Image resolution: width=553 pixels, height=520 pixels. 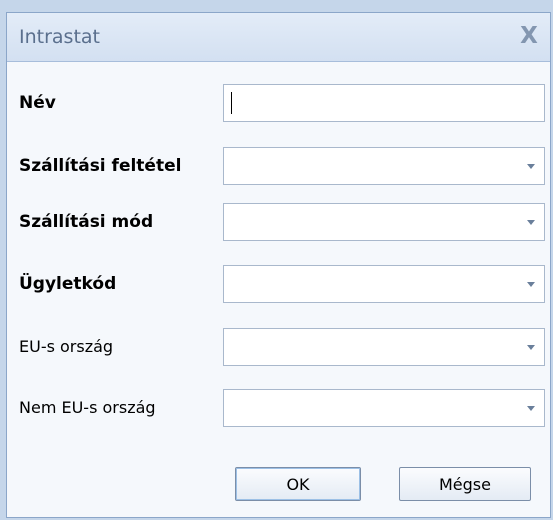 I want to click on cancel-button: Mégse, so click(x=465, y=484).